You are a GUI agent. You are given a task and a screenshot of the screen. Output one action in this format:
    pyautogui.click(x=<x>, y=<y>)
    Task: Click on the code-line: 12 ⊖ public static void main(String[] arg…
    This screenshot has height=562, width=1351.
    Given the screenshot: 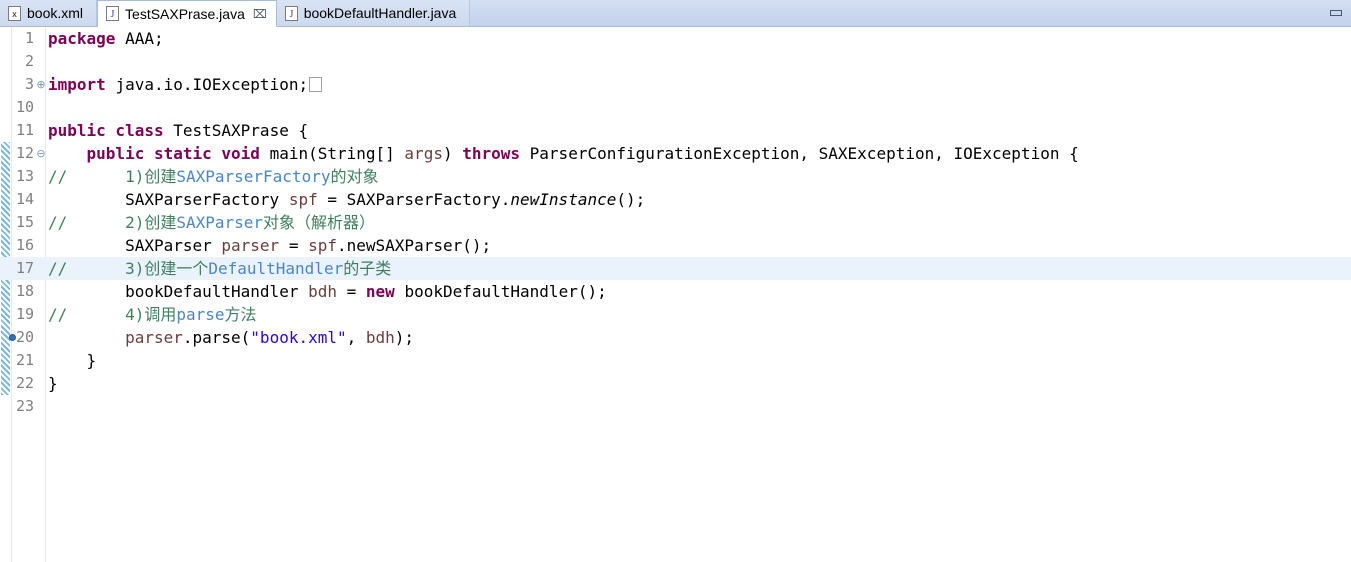 What is the action you would take?
    pyautogui.click(x=675, y=153)
    